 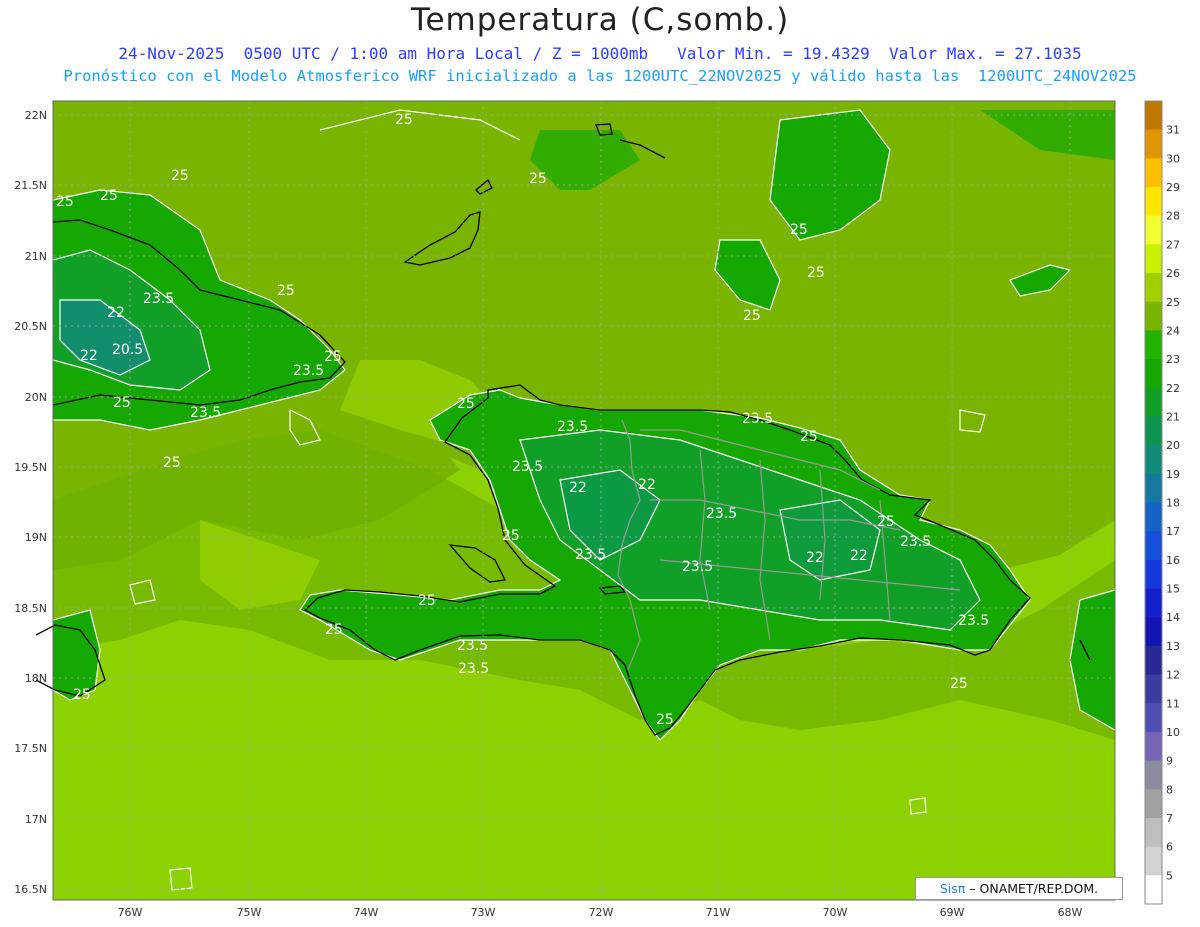 I want to click on colorbar-label: 10, so click(x=1173, y=732).